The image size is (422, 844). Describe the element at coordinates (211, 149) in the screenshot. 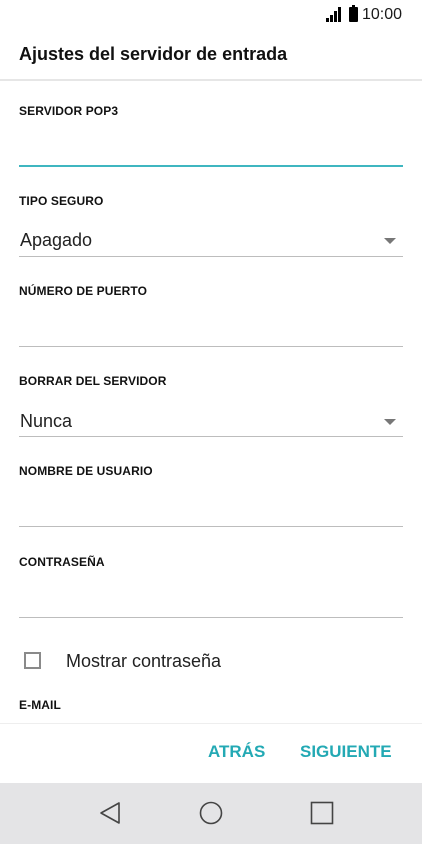

I see `pop3-server-input` at that location.